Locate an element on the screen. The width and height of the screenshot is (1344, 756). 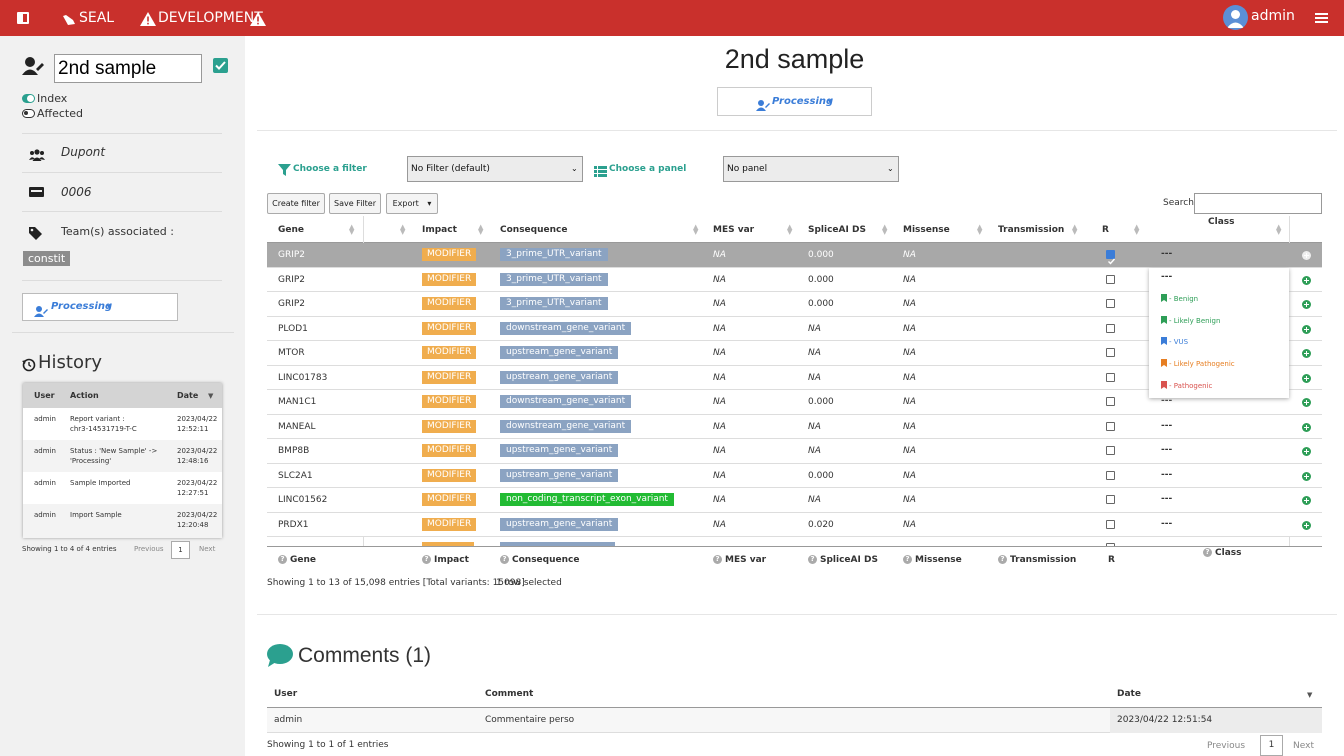
class-option: - Likely Pathogenic is located at coordinates (1198, 363).